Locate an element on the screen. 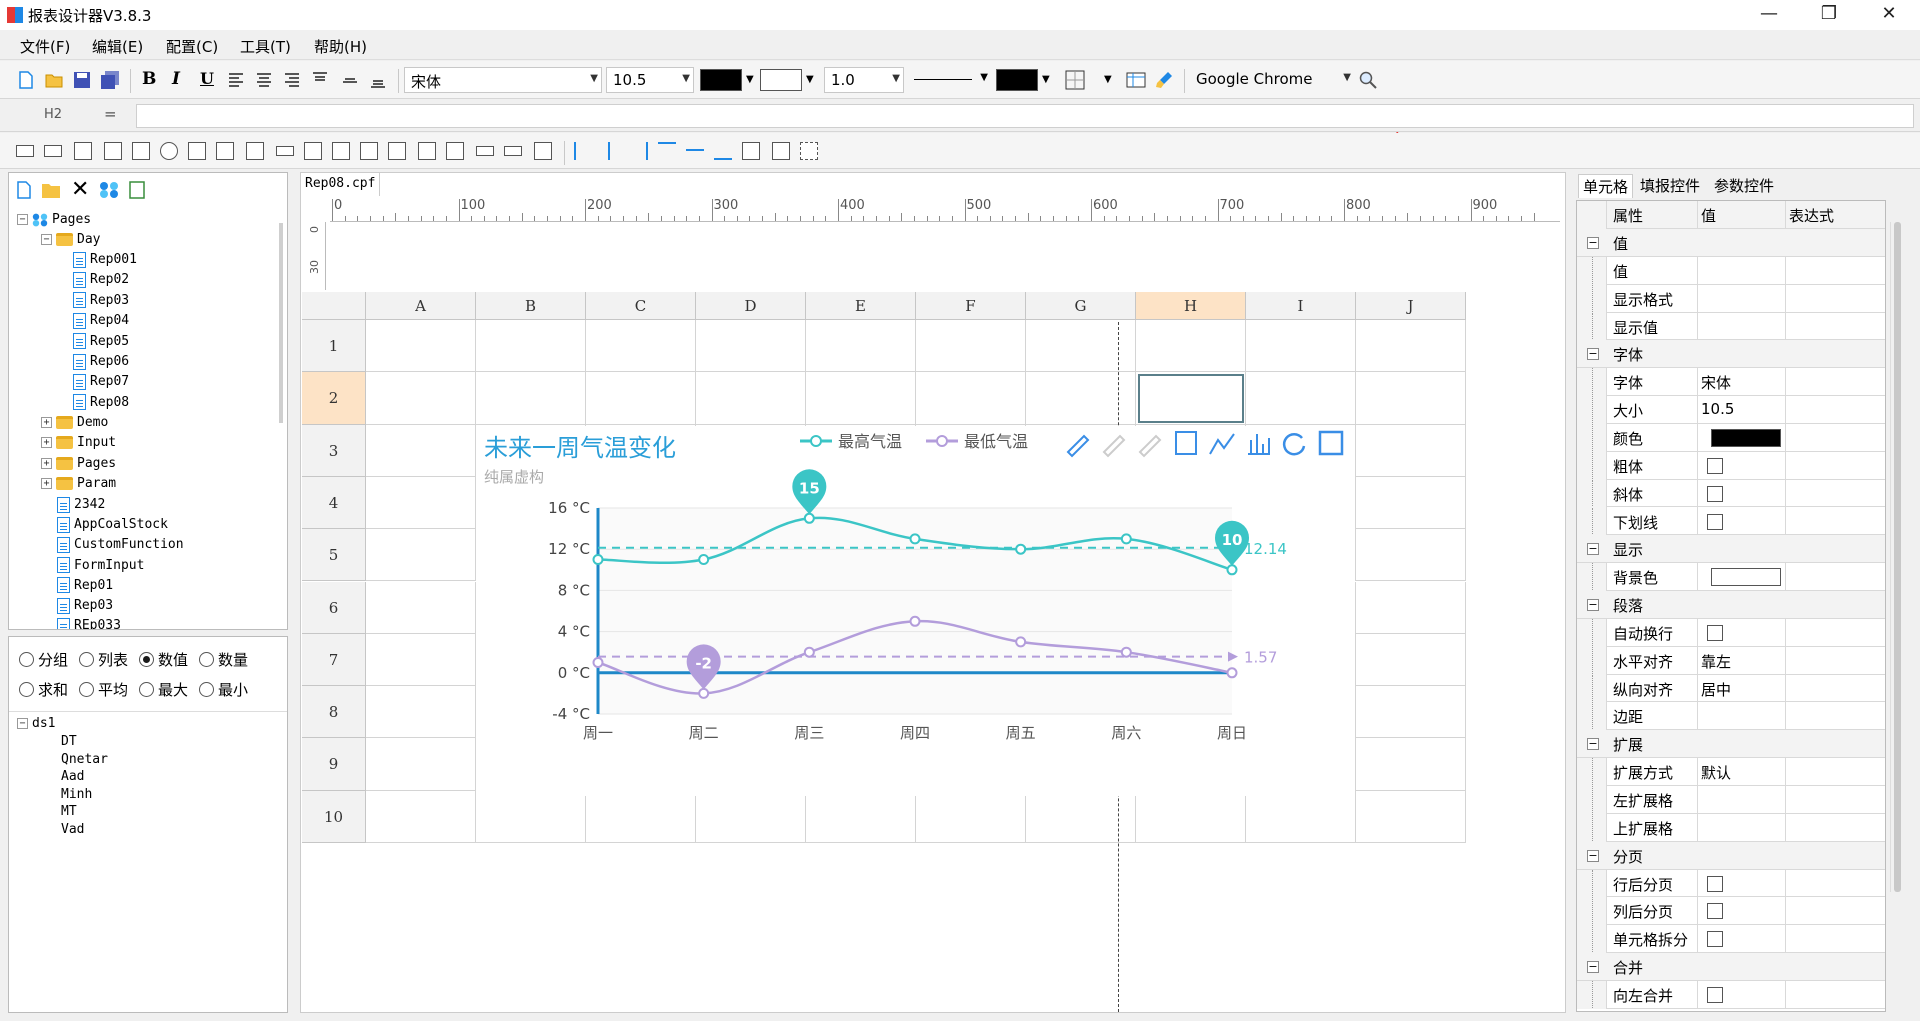 This screenshot has height=1021, width=1920. property-row: 字体 宋体 is located at coordinates (1731, 382).